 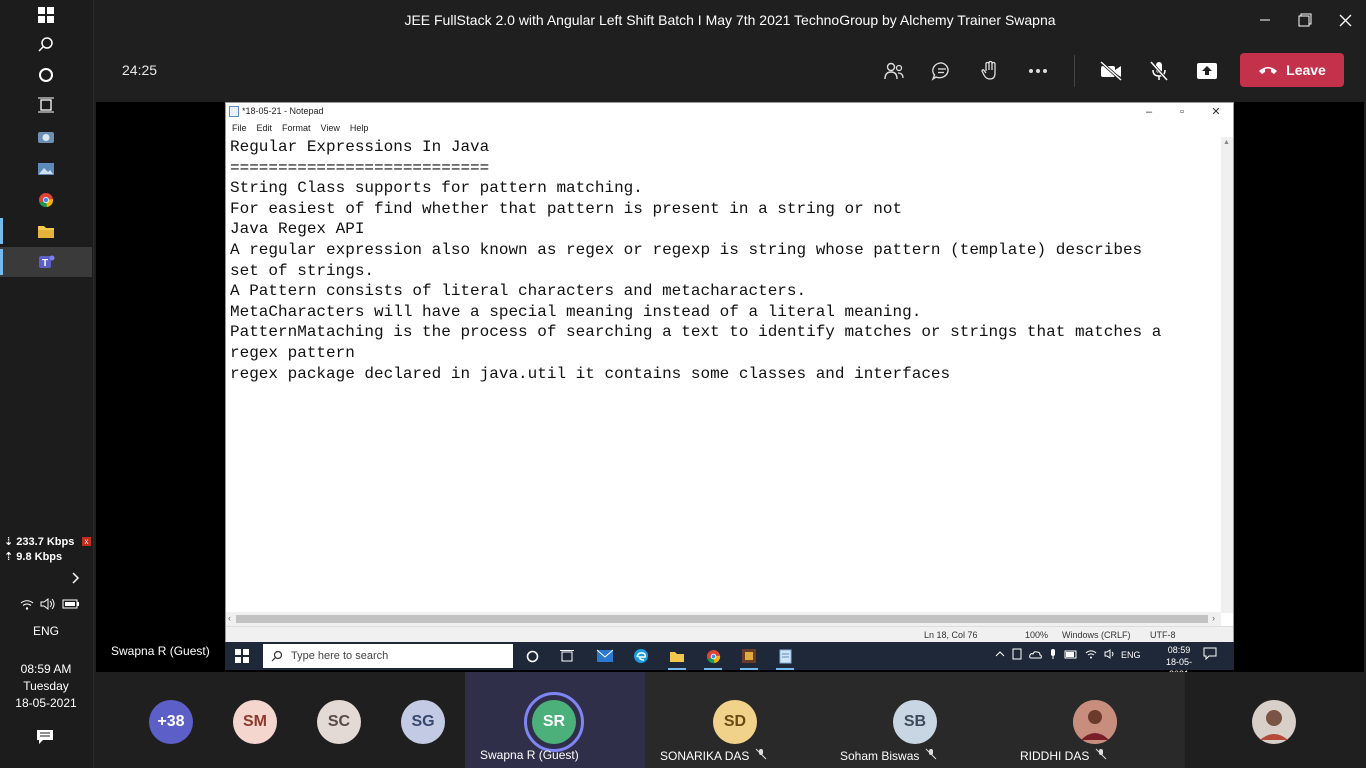 What do you see at coordinates (46, 631) in the screenshot?
I see `input-language: ENG` at bounding box center [46, 631].